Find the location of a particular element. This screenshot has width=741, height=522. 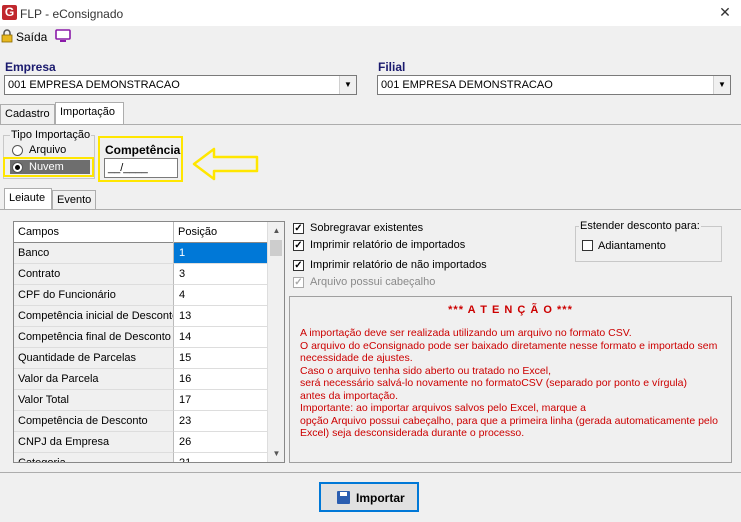

imprimir-nao-importados-label: Imprimir relatório de não importados is located at coordinates (398, 265).